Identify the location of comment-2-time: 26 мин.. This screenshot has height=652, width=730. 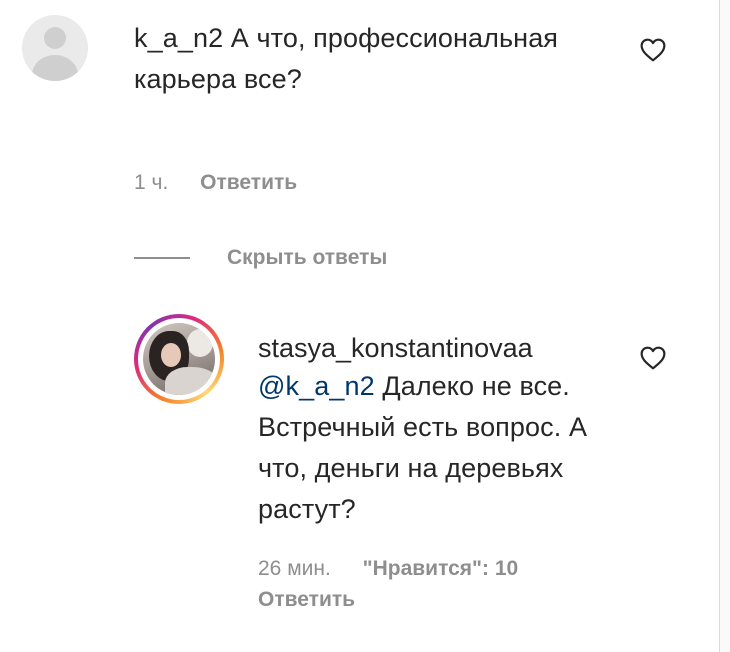
(294, 568).